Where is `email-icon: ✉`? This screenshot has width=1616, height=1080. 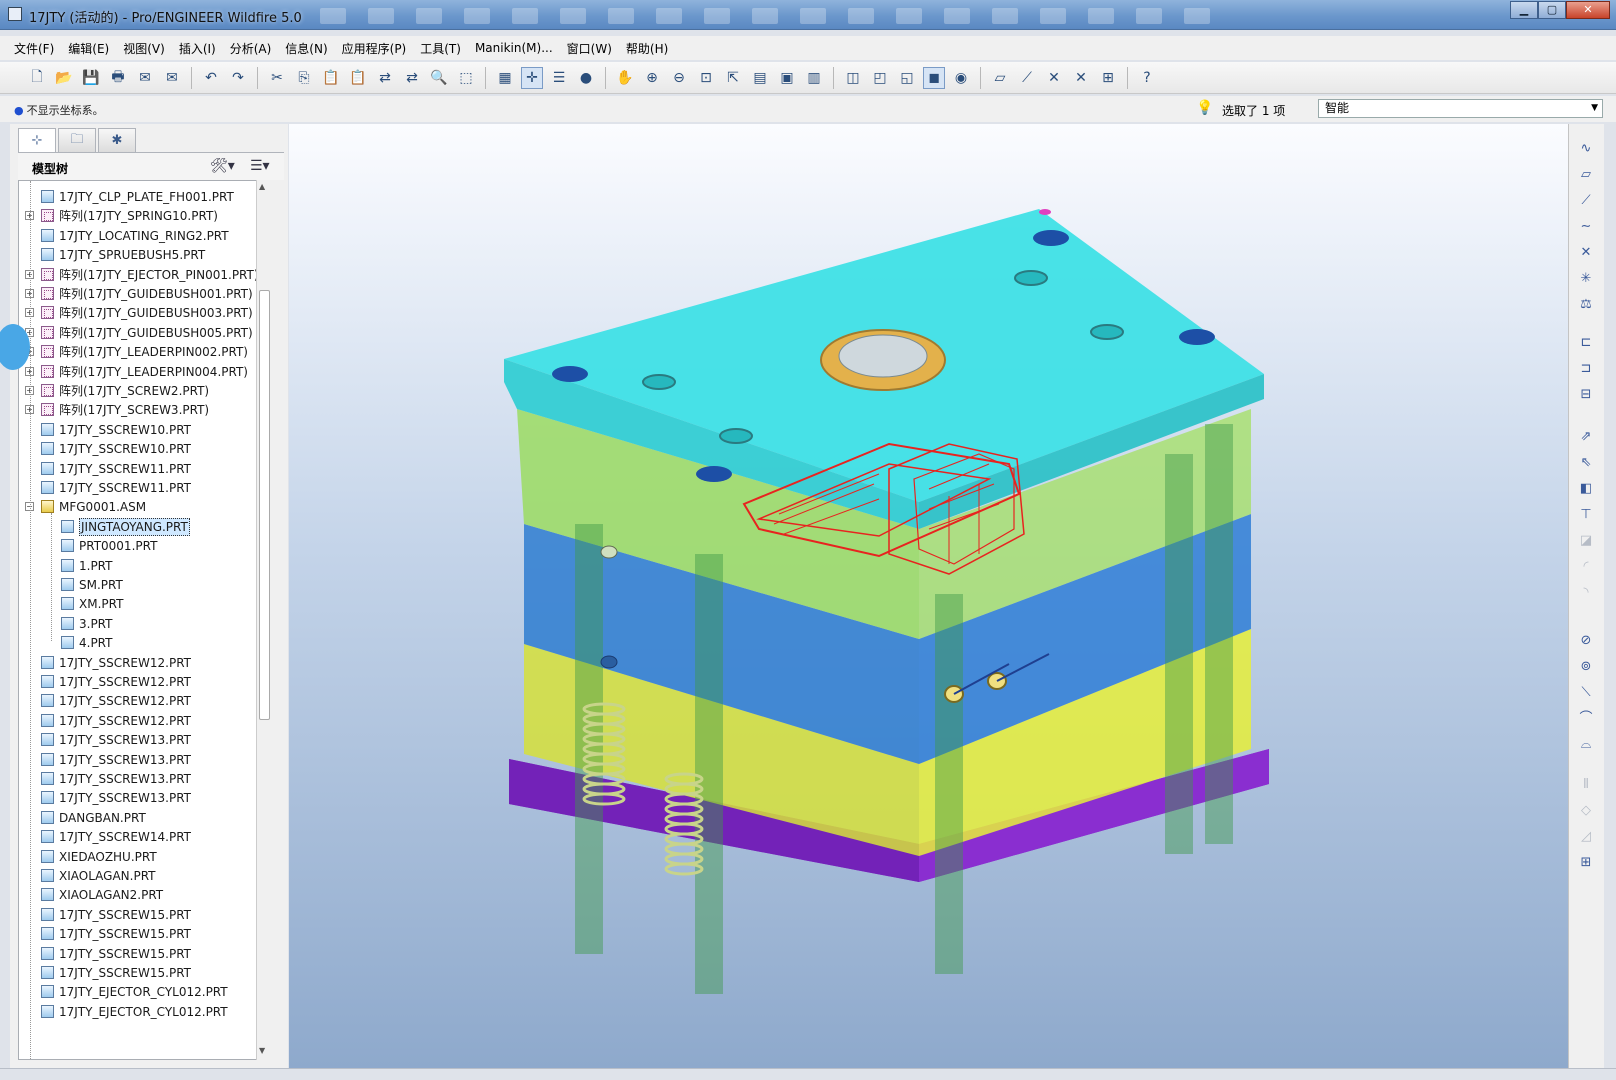
email-icon: ✉ is located at coordinates (145, 78).